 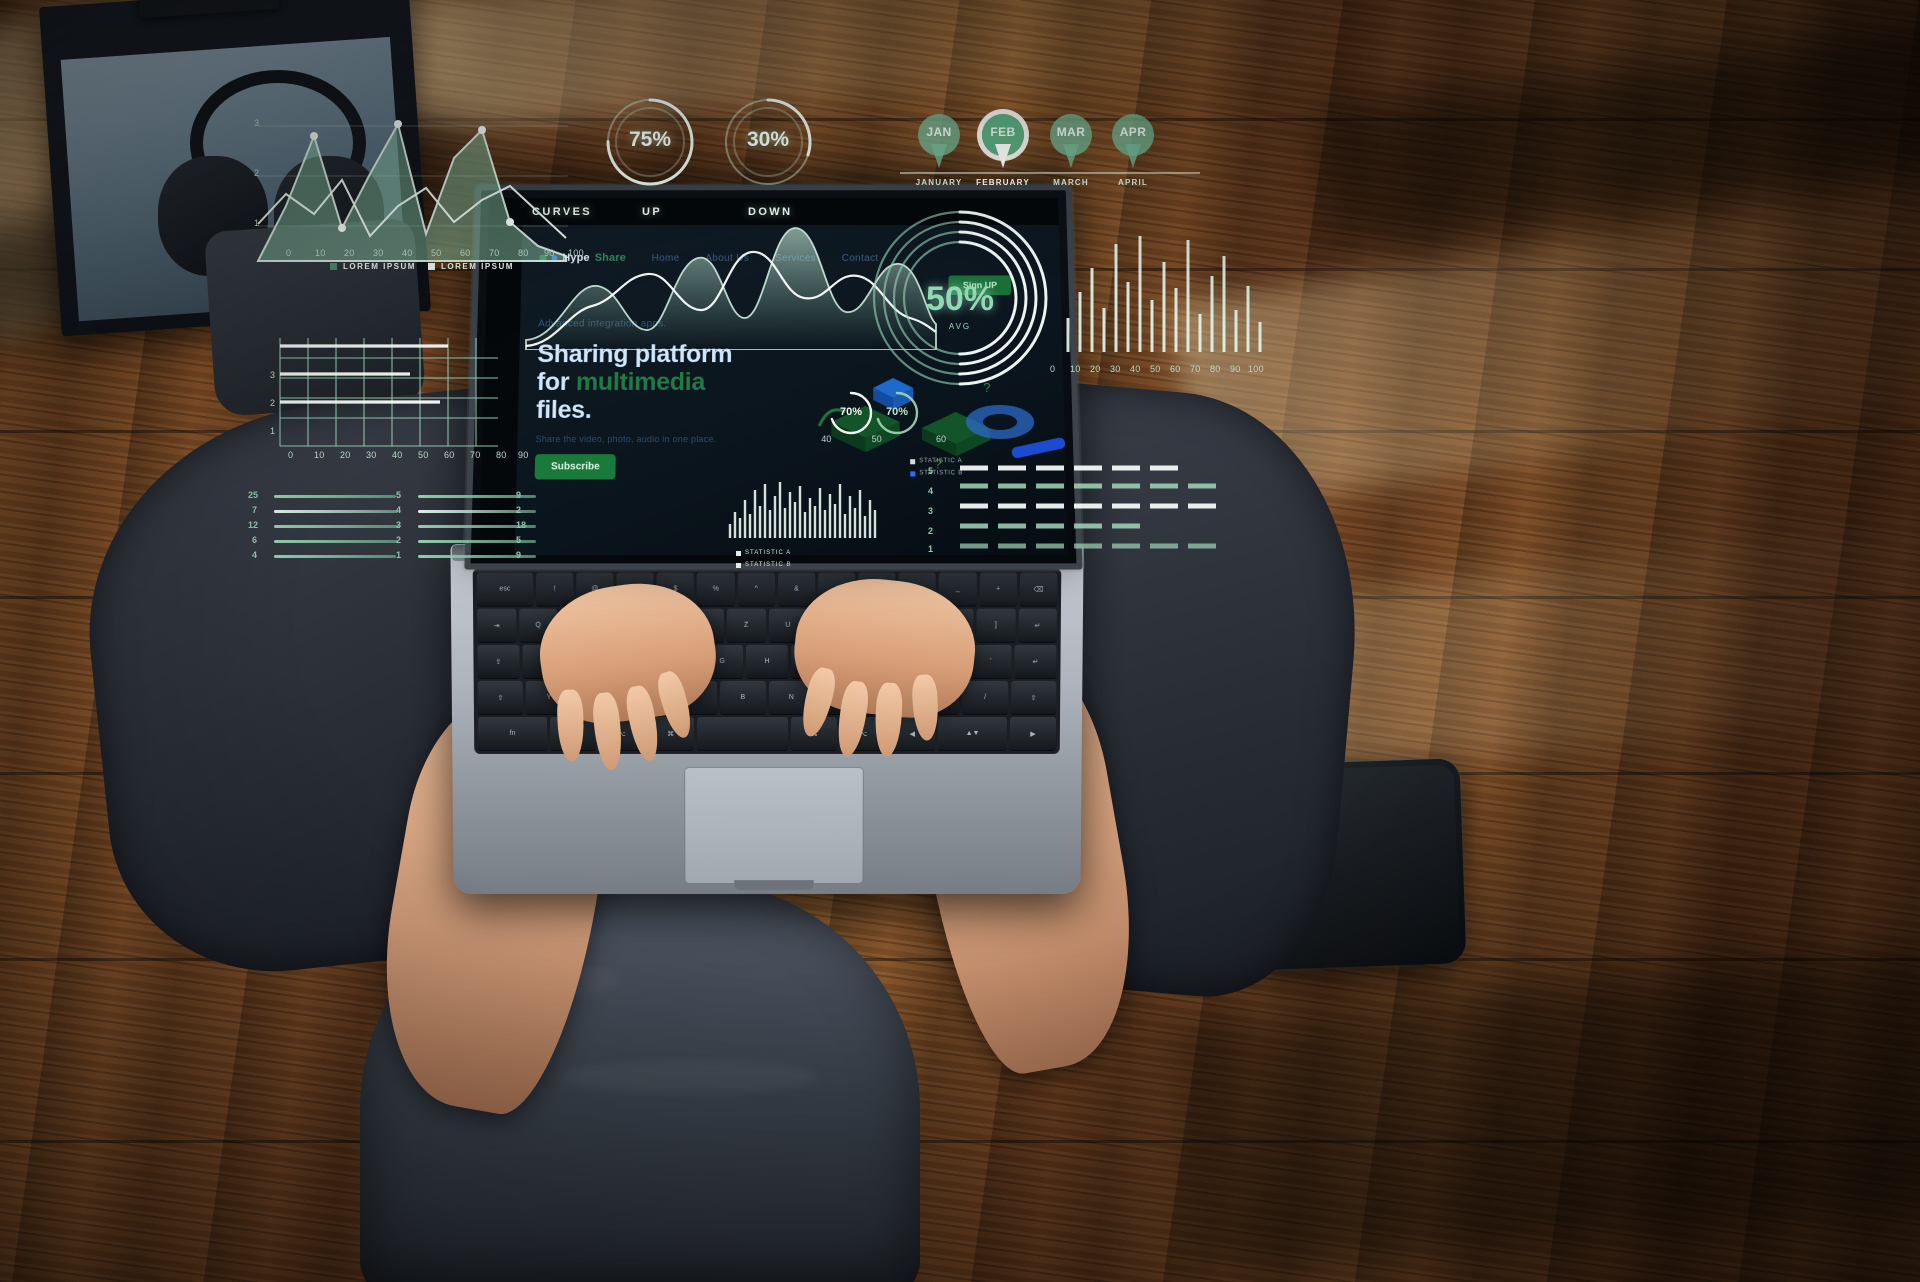 What do you see at coordinates (931, 511) in the screenshot?
I see `matrix-ytick-3: 3` at bounding box center [931, 511].